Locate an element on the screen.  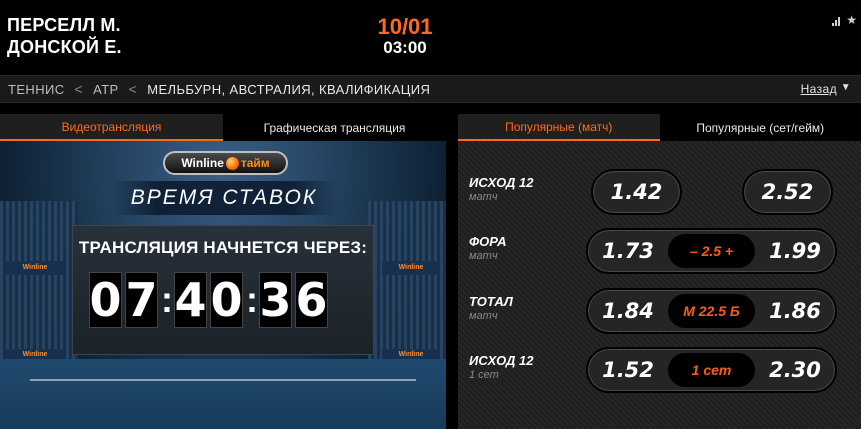
match-date: 10/01 is located at coordinates (405, 26).